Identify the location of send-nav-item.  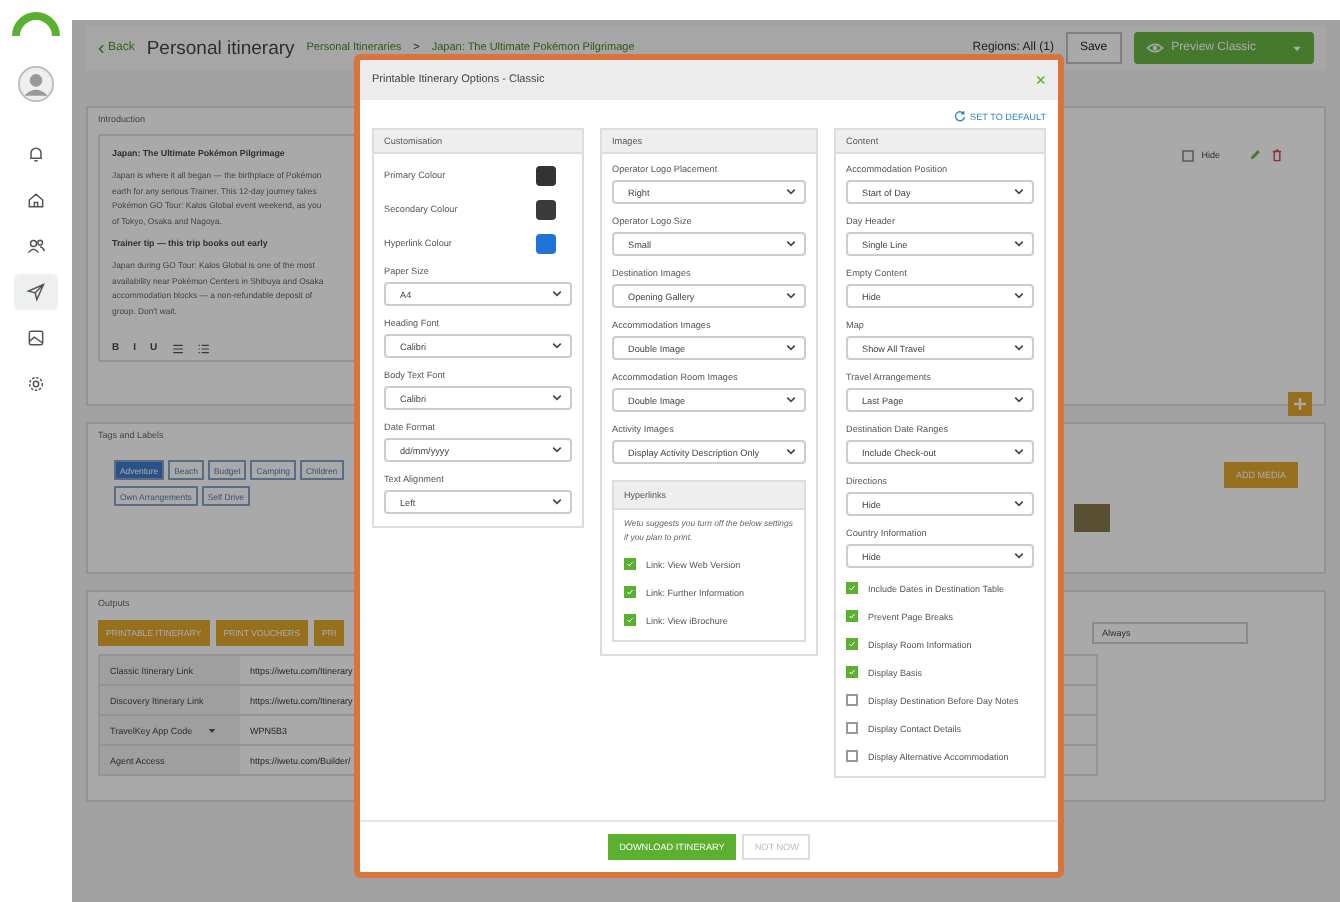
(36, 292).